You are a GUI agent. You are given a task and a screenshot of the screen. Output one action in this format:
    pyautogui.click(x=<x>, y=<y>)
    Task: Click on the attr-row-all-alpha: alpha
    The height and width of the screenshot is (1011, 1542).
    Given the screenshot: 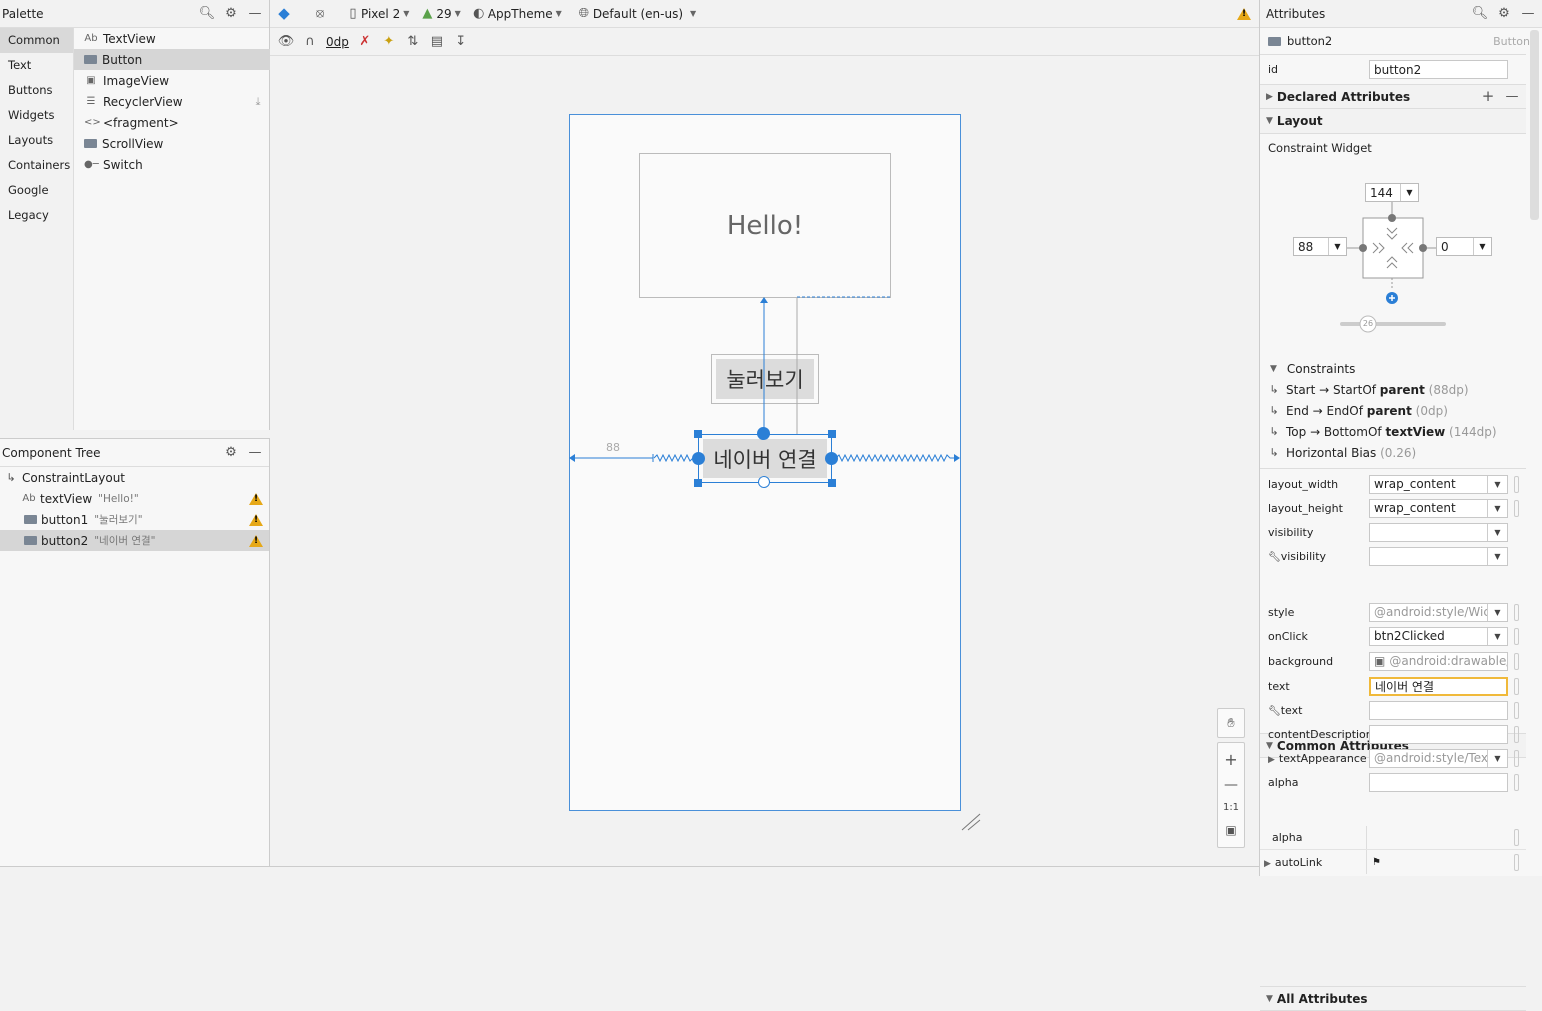 What is the action you would take?
    pyautogui.click(x=1393, y=838)
    